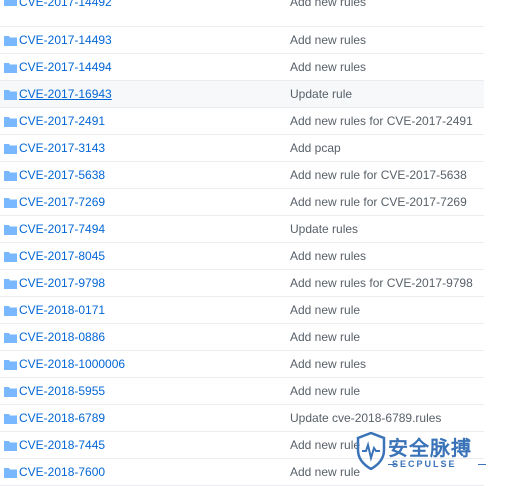 Image resolution: width=506 pixels, height=486 pixels. Describe the element at coordinates (242, 148) in the screenshot. I see `file-row: CVE-2017-3143 Add pcap` at that location.